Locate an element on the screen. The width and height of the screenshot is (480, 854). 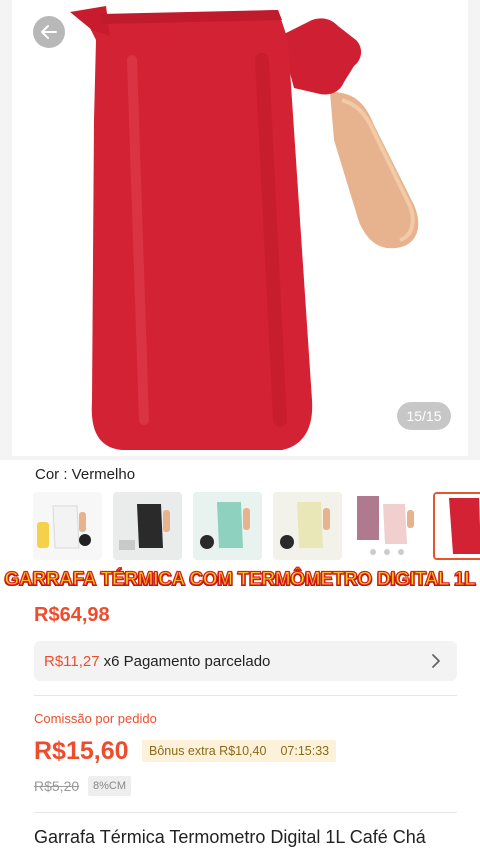
variant-thumbnail-black is located at coordinates (147, 526).